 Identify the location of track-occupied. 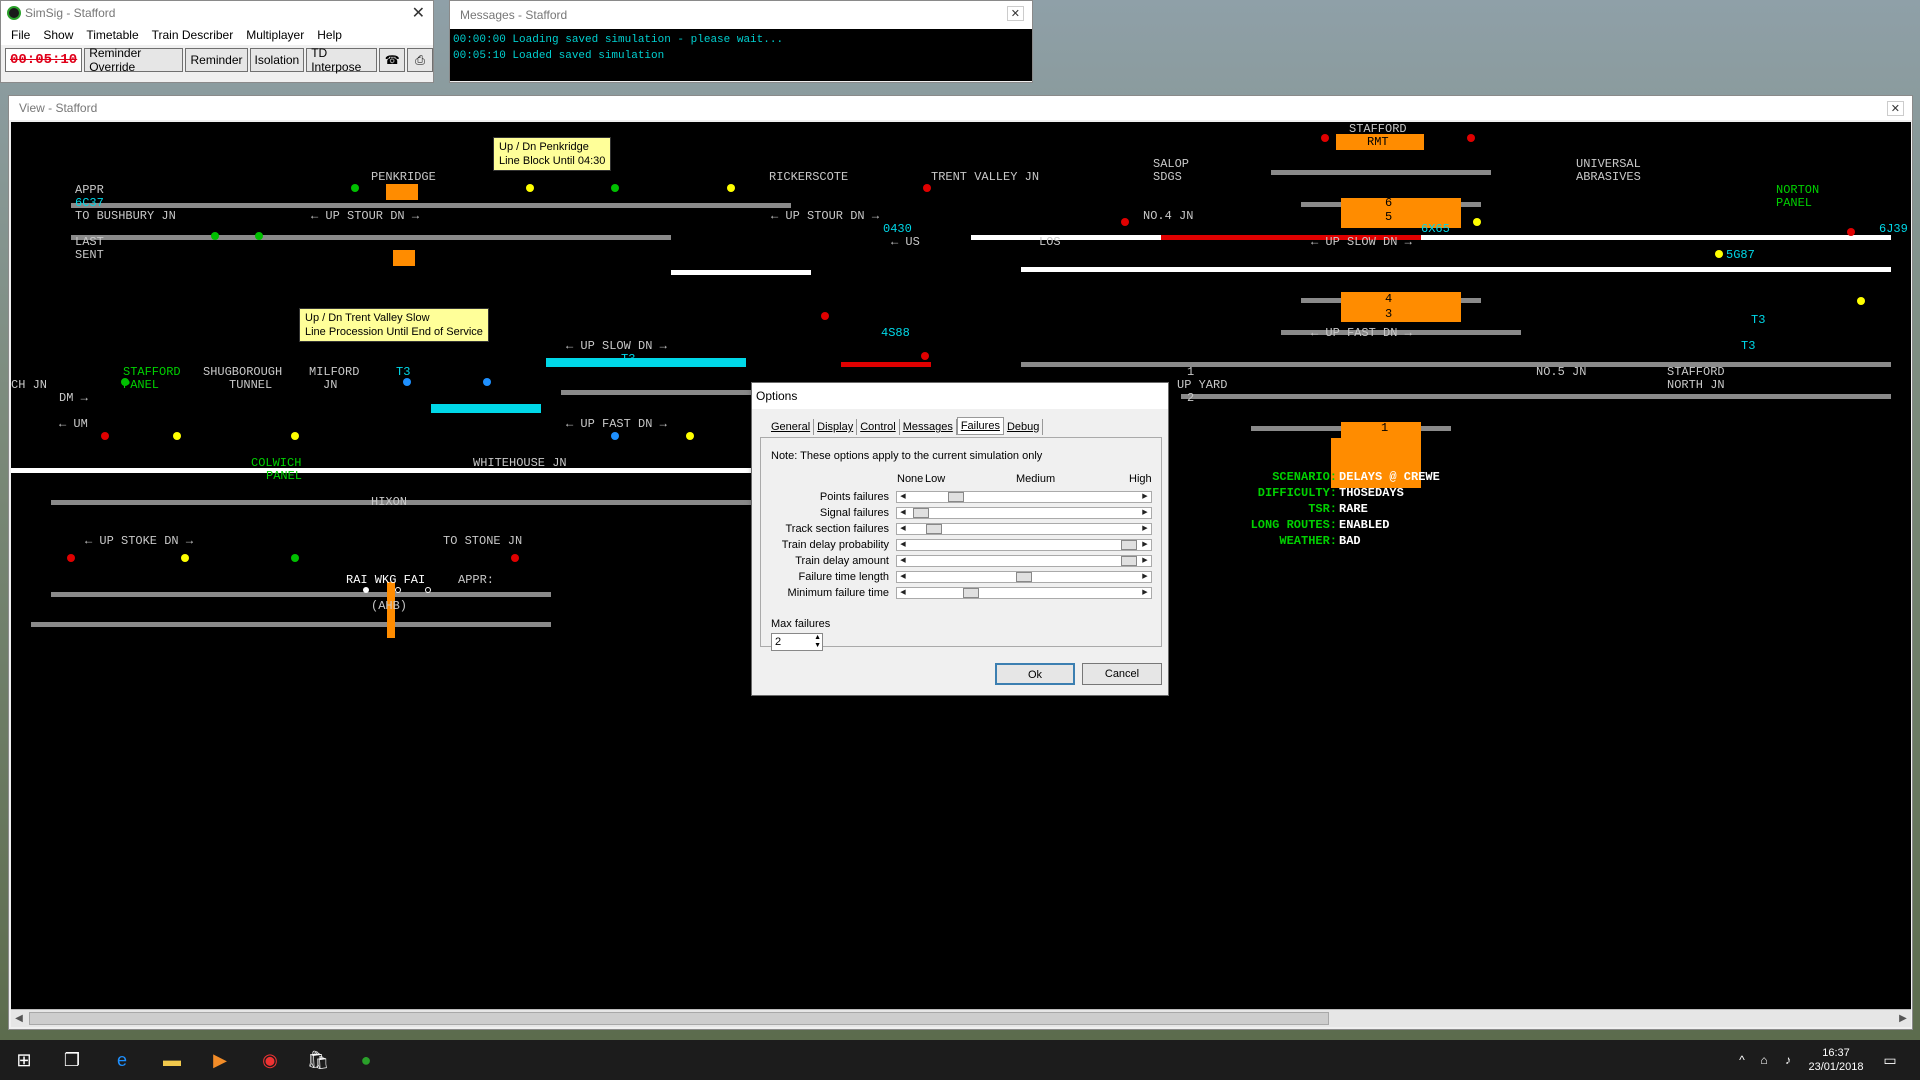
(886, 364).